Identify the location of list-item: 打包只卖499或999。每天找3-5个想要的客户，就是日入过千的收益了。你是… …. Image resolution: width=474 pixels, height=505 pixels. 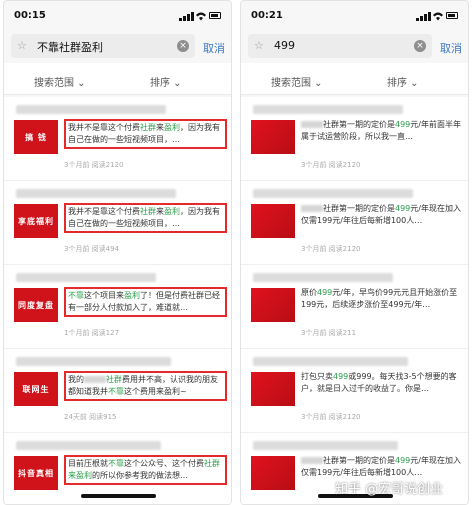
(354, 391).